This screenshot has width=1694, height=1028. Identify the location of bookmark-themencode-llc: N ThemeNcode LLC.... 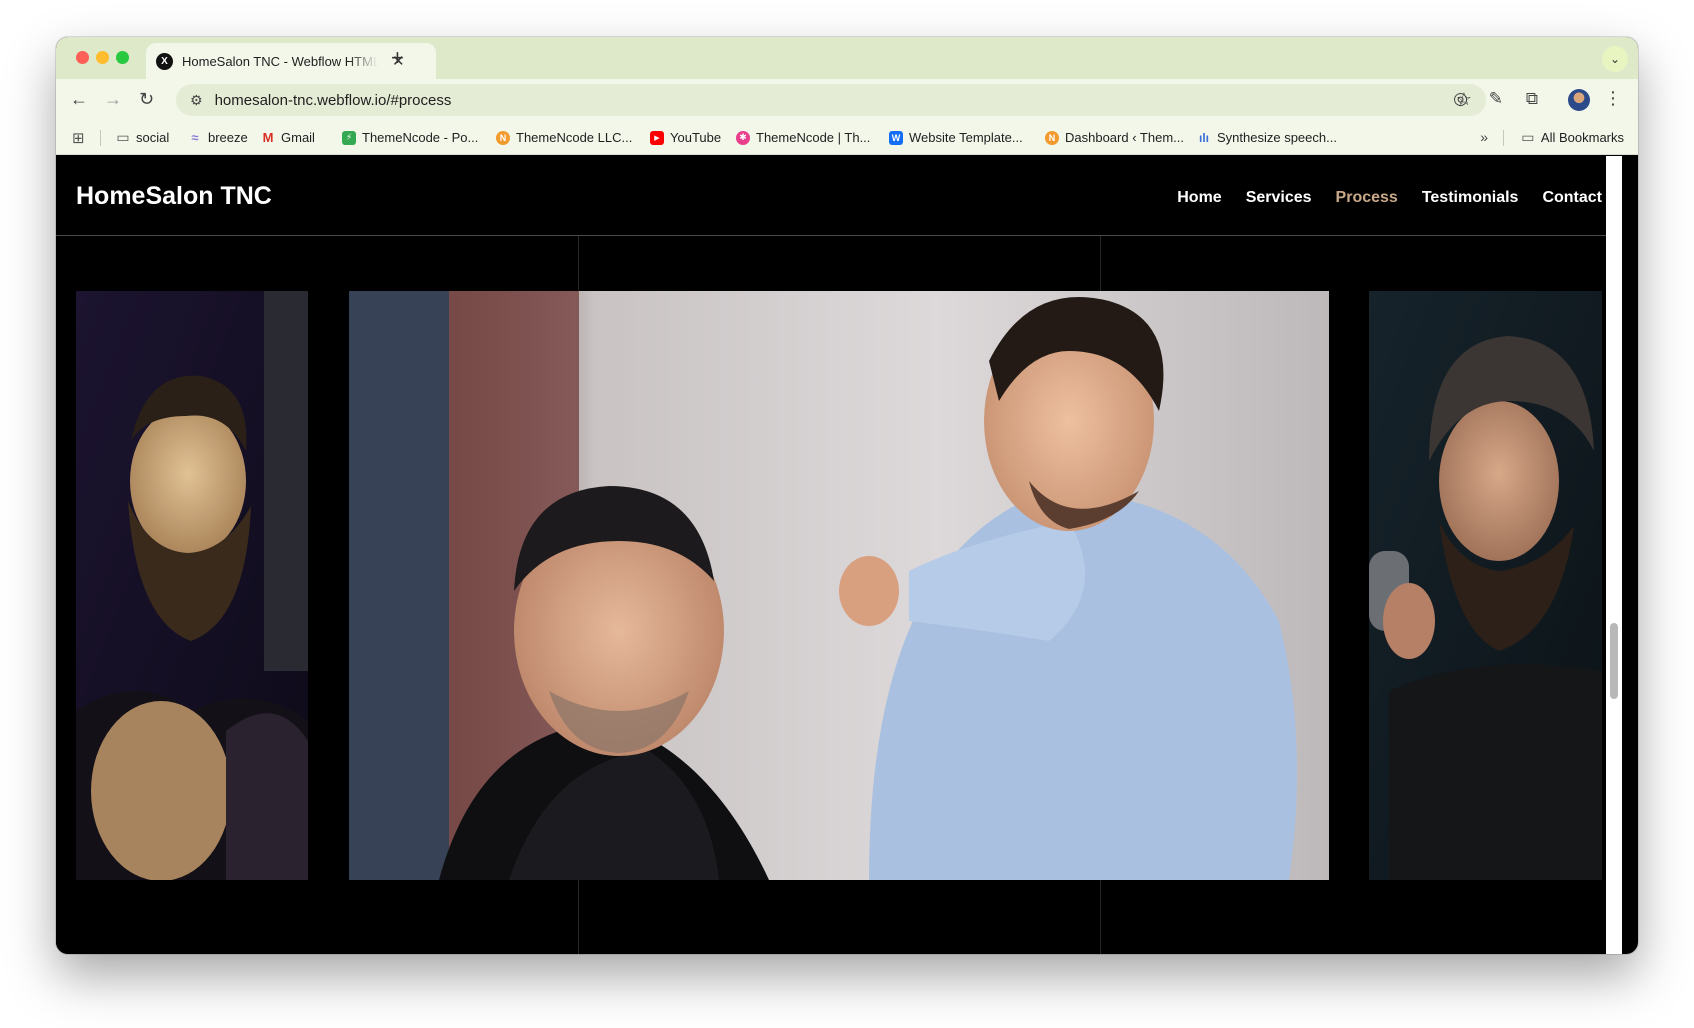
(564, 137).